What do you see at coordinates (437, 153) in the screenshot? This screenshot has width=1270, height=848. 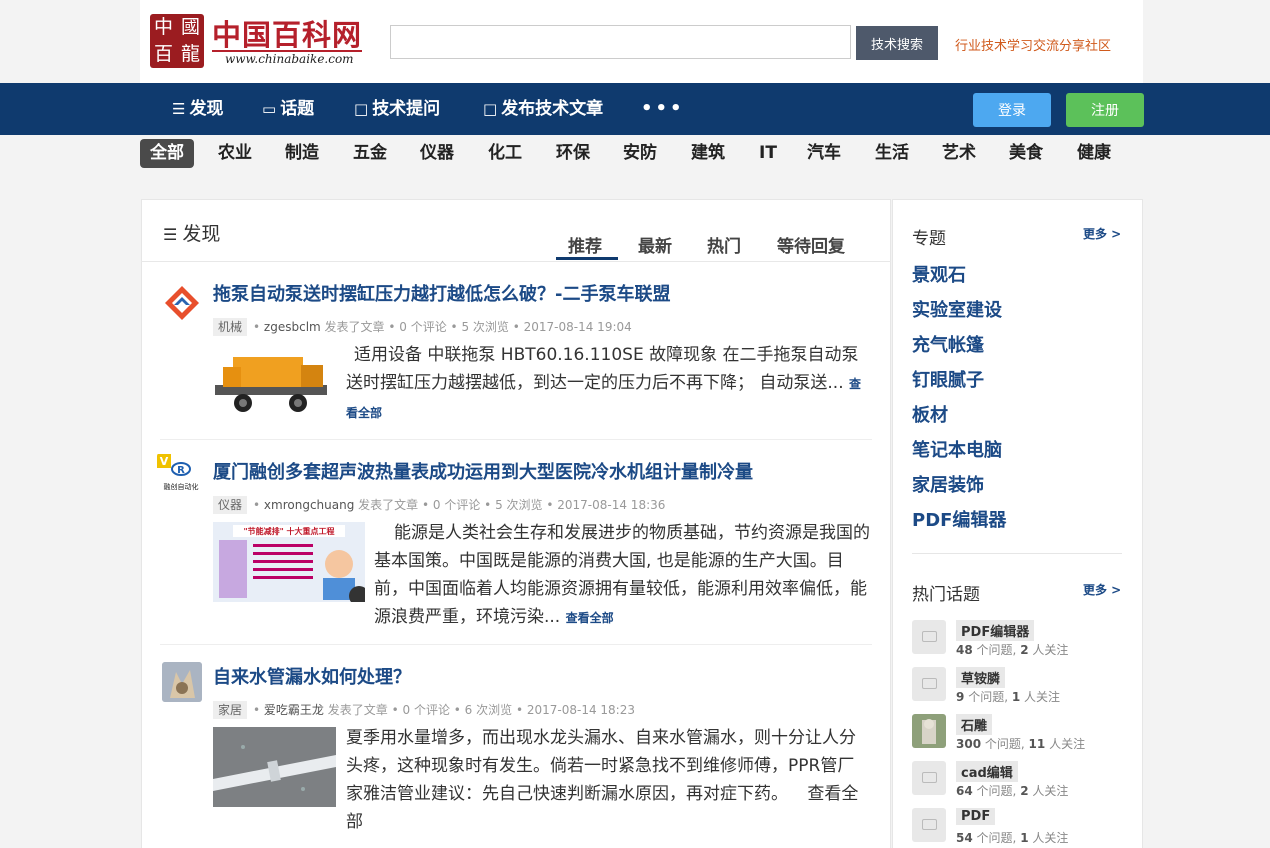 I see `category-item: 仪器` at bounding box center [437, 153].